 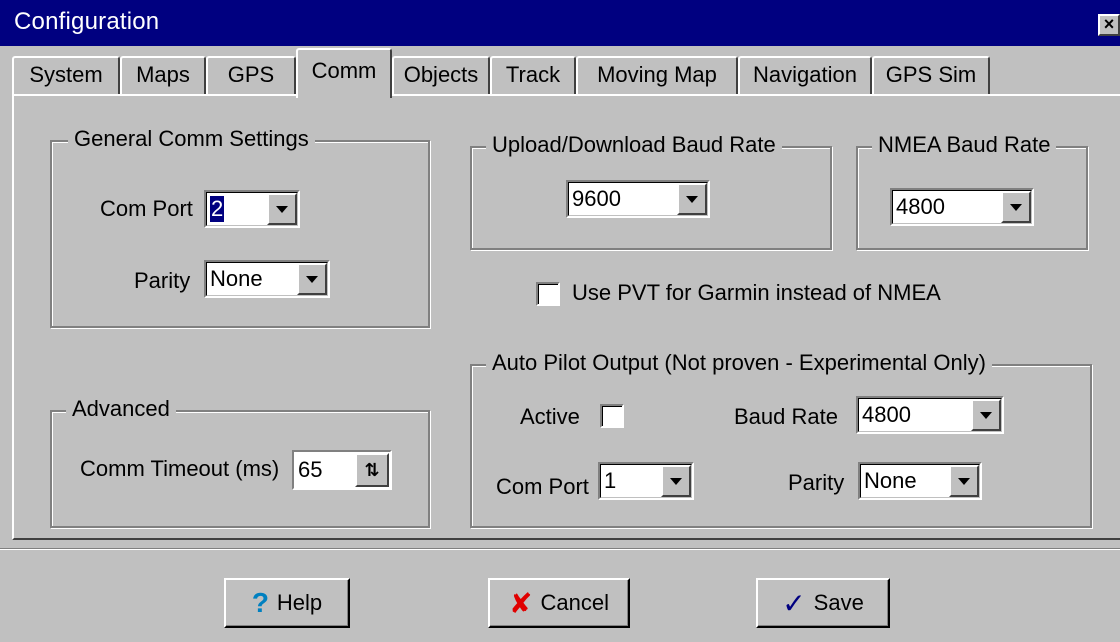 What do you see at coordinates (634, 145) in the screenshot?
I see `group-legend: Upload/Download Baud Rate` at bounding box center [634, 145].